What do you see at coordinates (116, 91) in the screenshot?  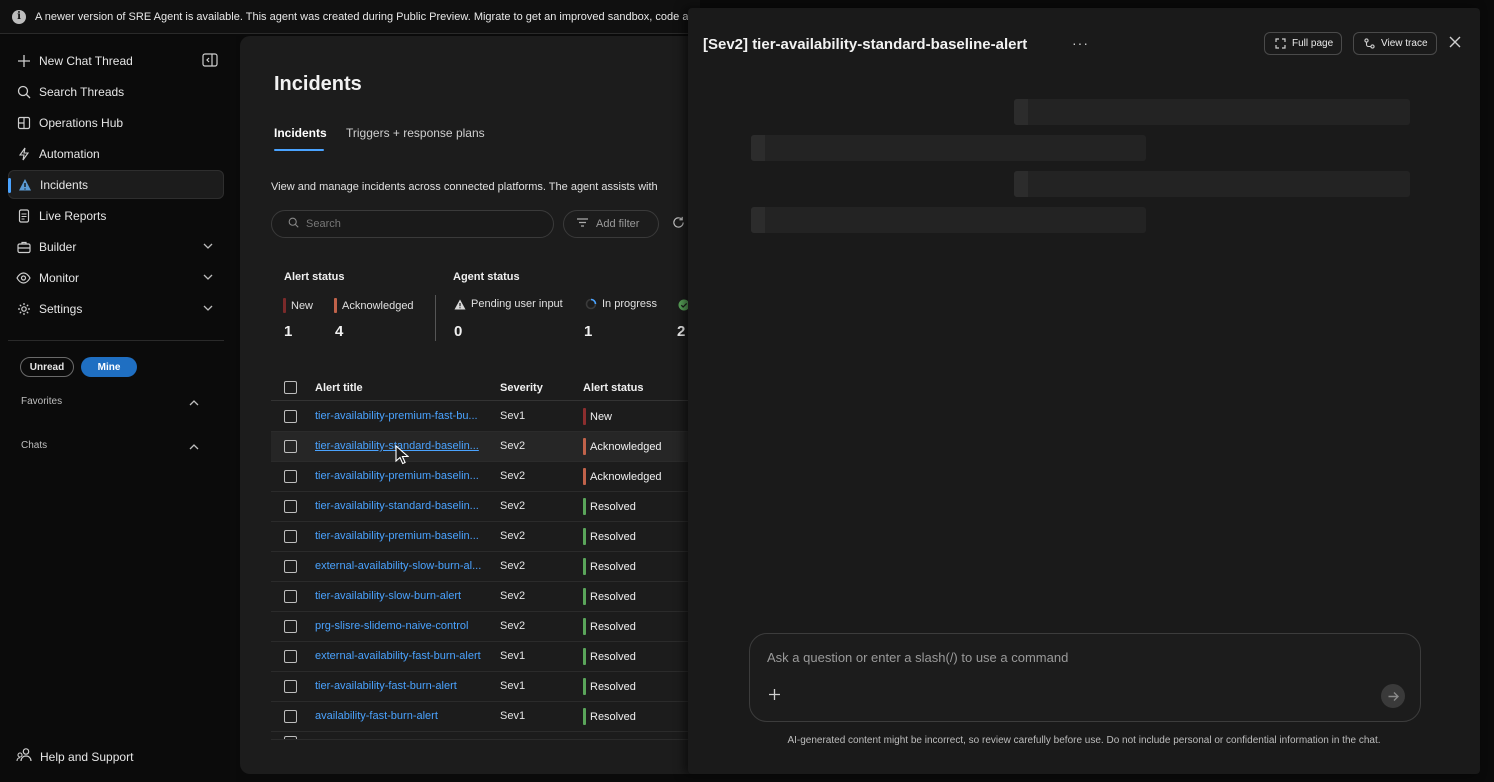 I see `sidebar-item-search-threads: Search Threads` at bounding box center [116, 91].